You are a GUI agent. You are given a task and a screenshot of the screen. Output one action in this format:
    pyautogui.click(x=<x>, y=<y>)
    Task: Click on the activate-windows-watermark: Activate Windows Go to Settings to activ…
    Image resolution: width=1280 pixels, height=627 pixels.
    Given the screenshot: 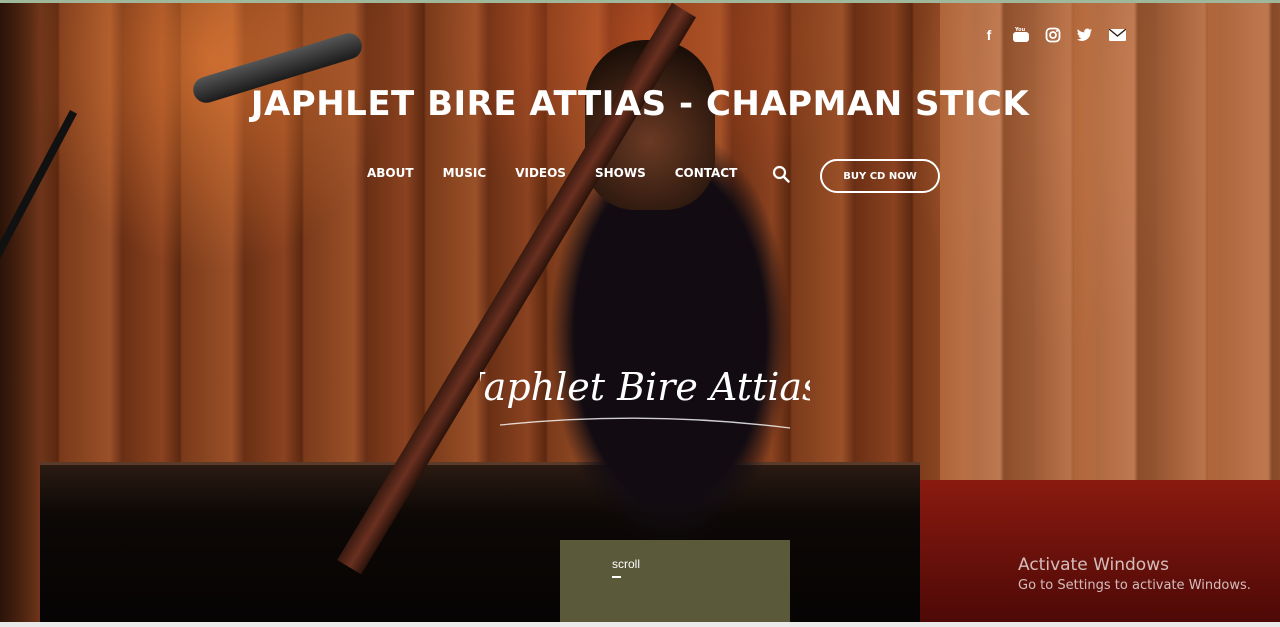 What is the action you would take?
    pyautogui.click(x=1134, y=574)
    